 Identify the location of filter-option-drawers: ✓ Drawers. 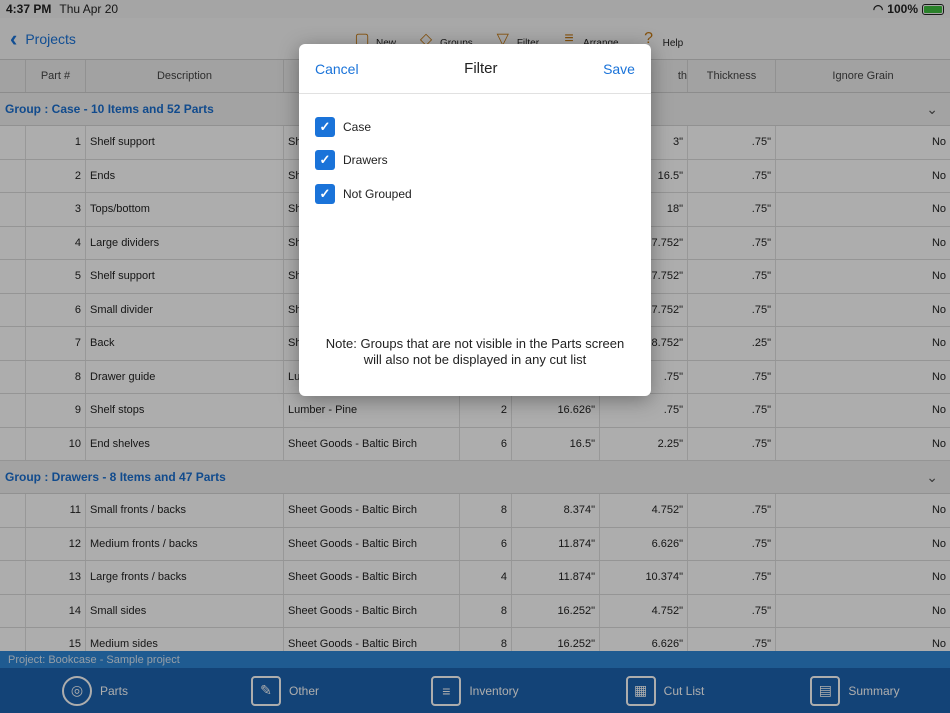
(475, 161).